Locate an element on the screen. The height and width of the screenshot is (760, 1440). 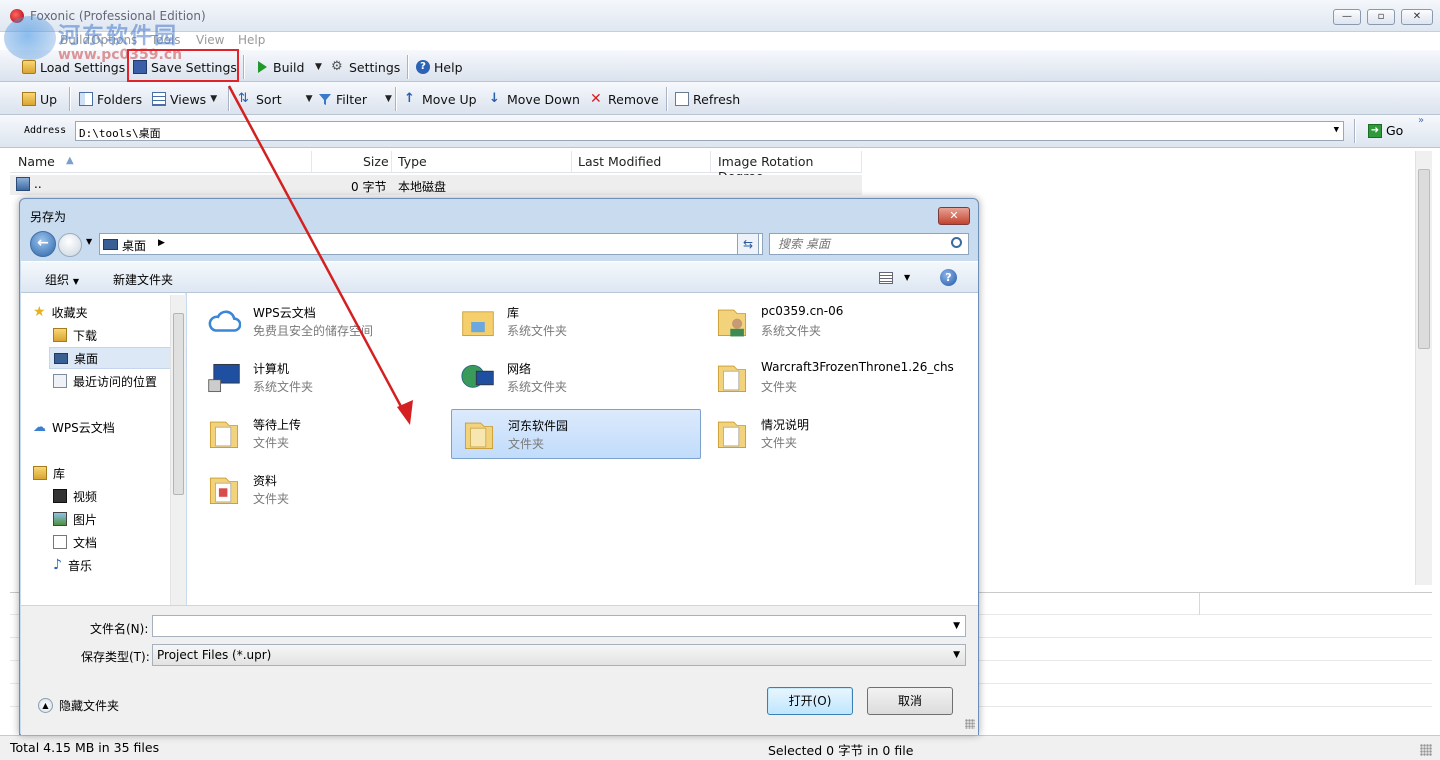
sort-button: ⇅ Sort ▼ is located at coordinates (275, 99).